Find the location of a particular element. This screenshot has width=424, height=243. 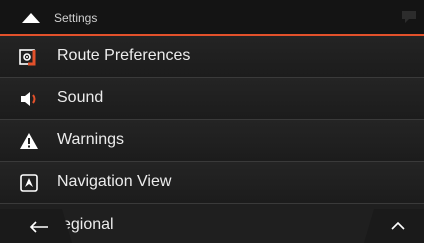

message-bubble-icon is located at coordinates (409, 17).